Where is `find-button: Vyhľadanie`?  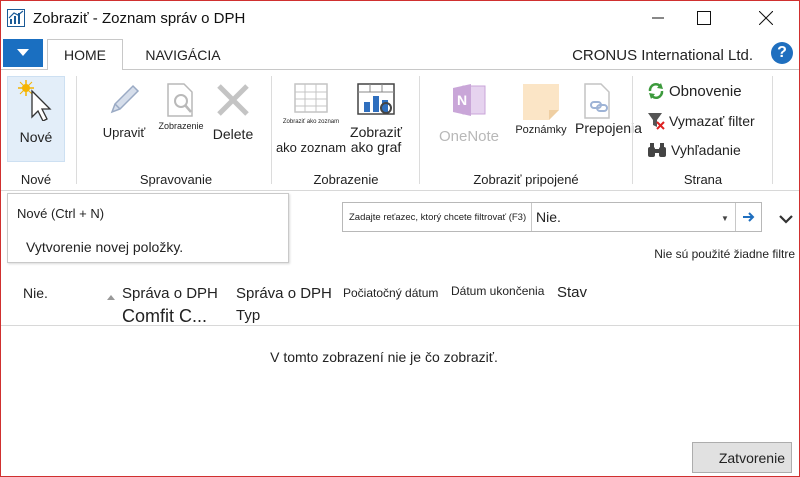 find-button: Vyhľadanie is located at coordinates (694, 150).